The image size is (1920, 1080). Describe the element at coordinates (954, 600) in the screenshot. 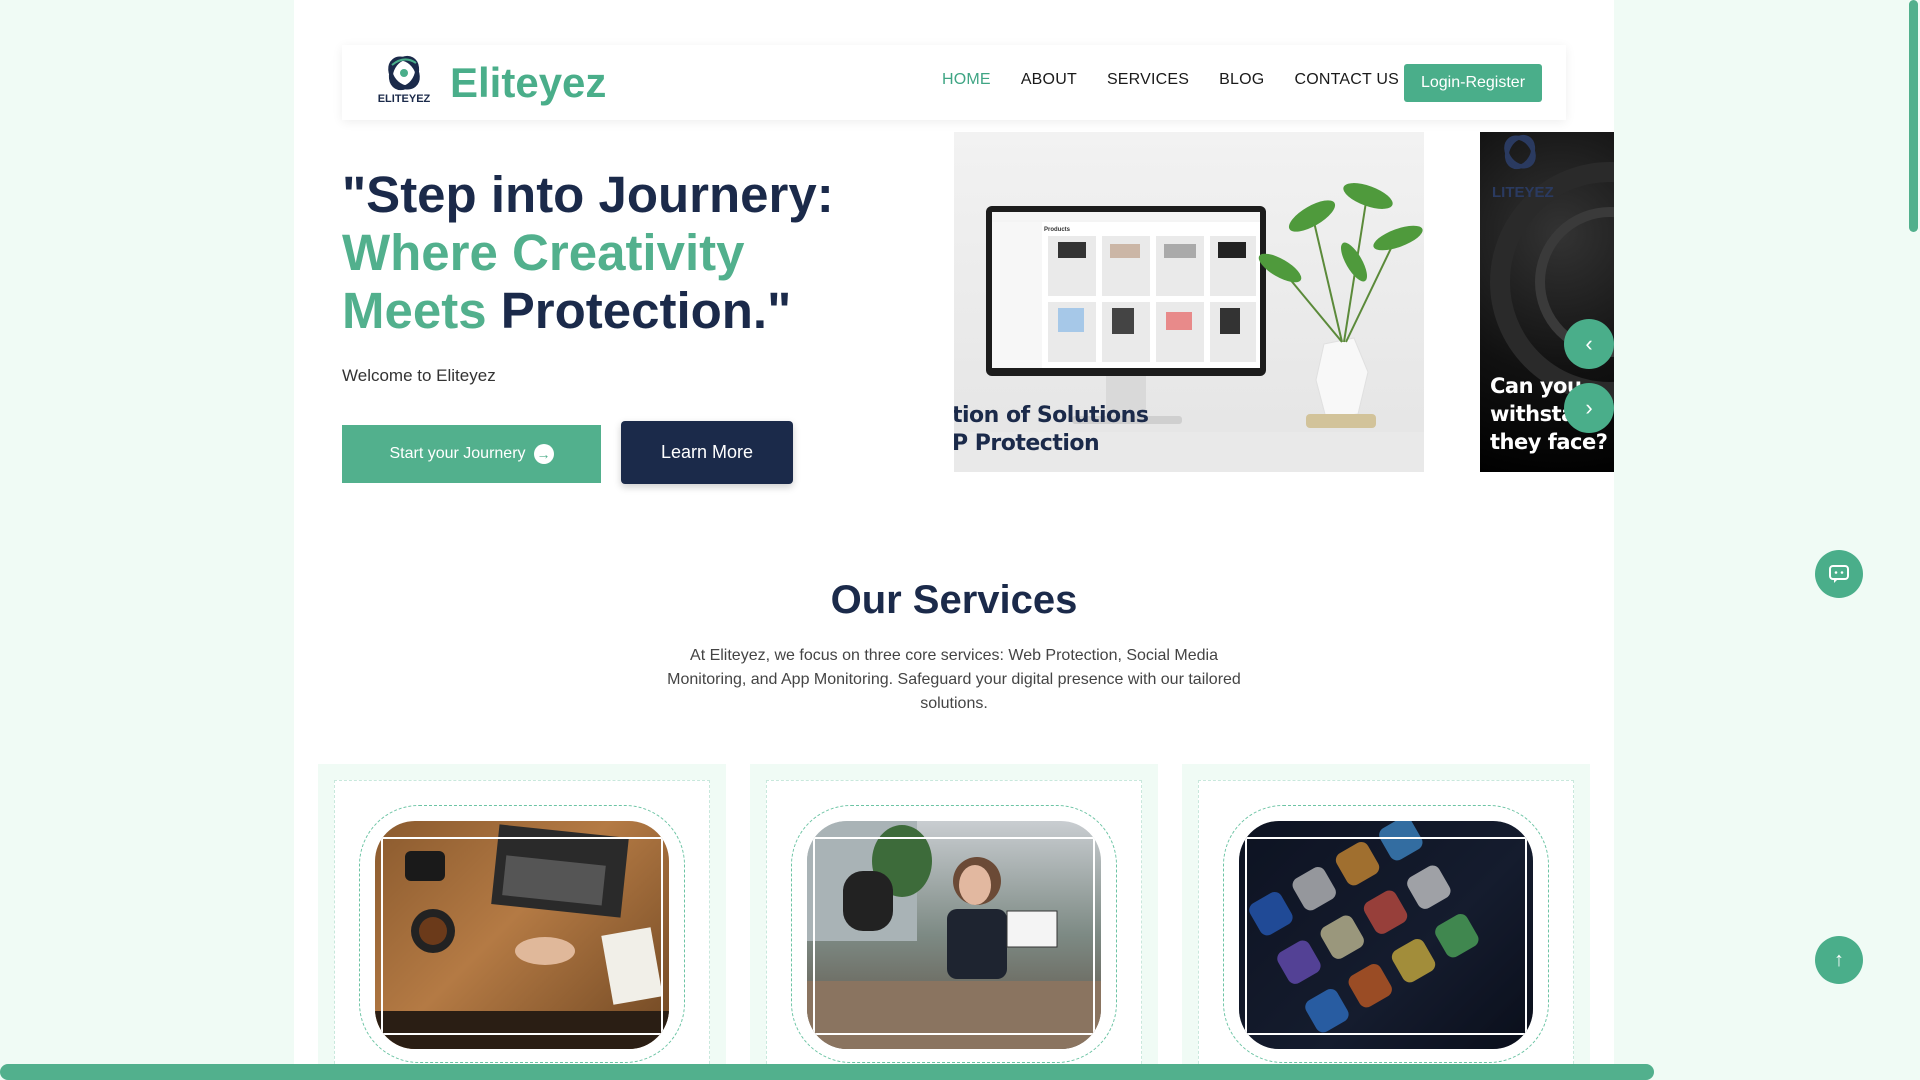

I see `services-title: Our Services` at that location.